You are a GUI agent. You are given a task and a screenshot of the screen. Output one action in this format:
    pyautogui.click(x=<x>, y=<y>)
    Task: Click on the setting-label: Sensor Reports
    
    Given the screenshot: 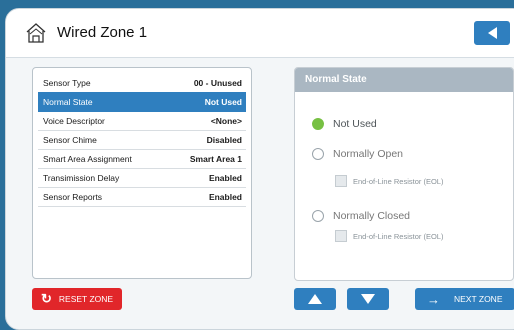 What is the action you would take?
    pyautogui.click(x=73, y=197)
    